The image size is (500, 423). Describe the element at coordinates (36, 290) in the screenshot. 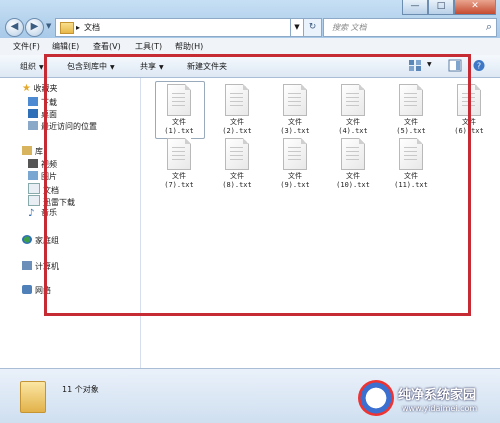

I see `nav-network: 网络` at that location.